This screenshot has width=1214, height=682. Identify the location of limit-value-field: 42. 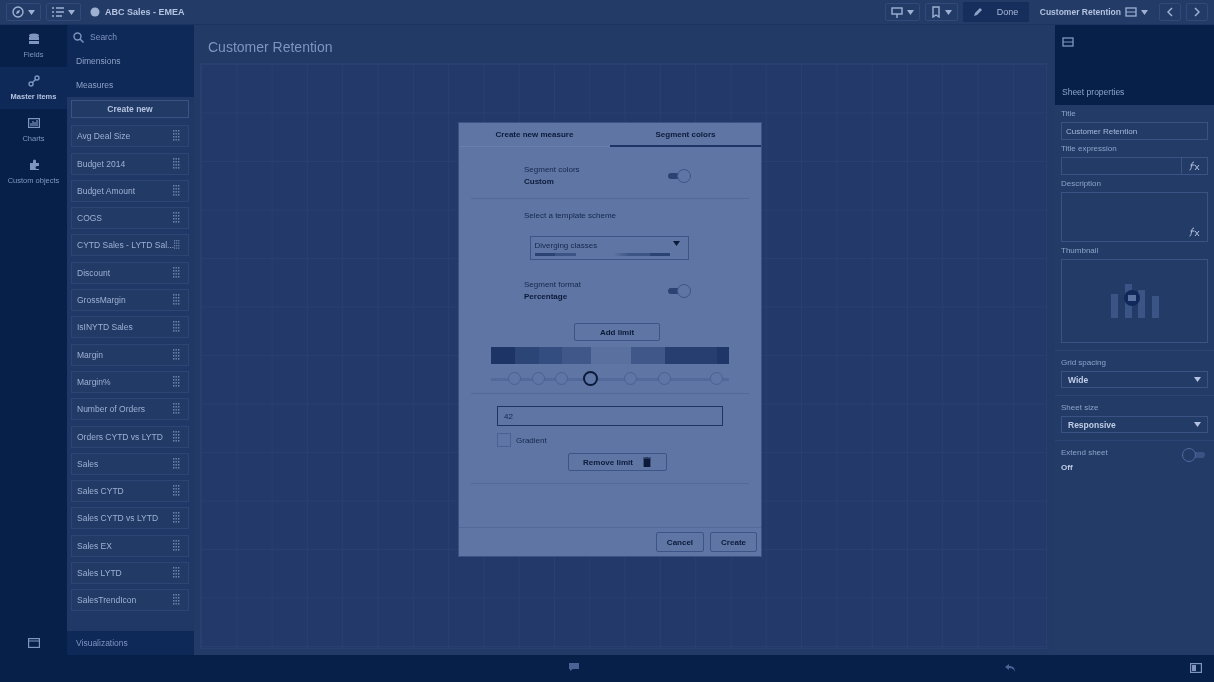
(610, 416).